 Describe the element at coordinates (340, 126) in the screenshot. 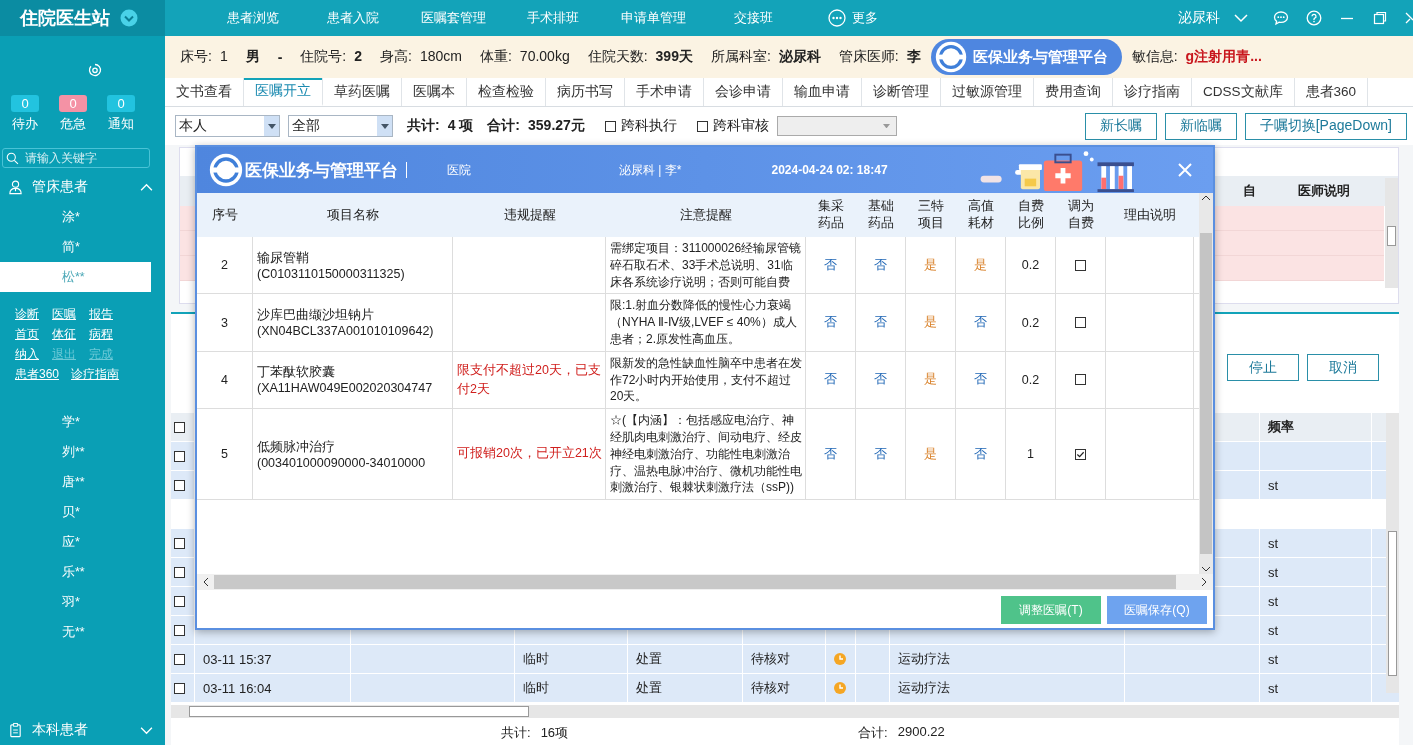

I see `filter-dropdown: 全部` at that location.